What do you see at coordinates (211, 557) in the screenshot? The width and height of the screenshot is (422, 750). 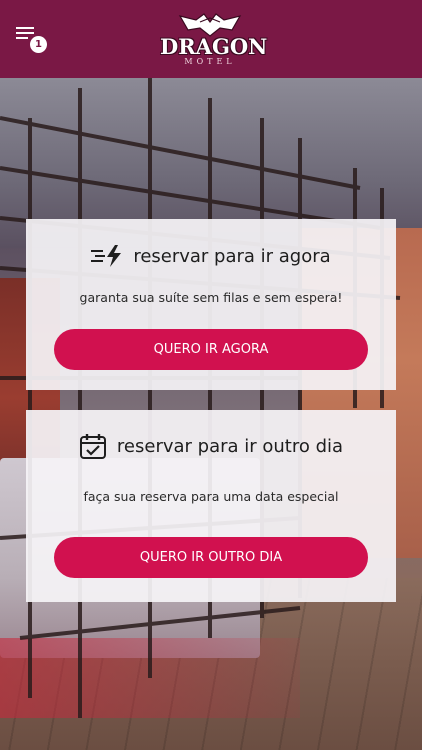 I see `reserve-other-day-button: QUERO IR OUTRO DIA` at bounding box center [211, 557].